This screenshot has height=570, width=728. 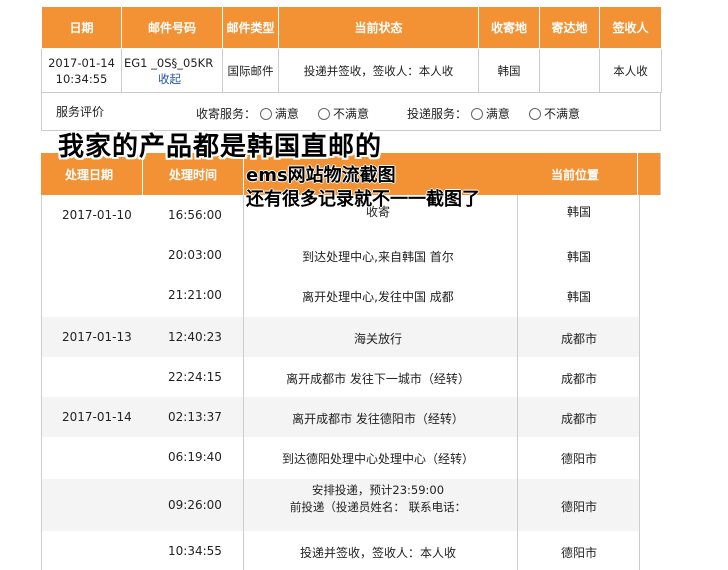 I want to click on row-time: 22:24:15, so click(x=195, y=377).